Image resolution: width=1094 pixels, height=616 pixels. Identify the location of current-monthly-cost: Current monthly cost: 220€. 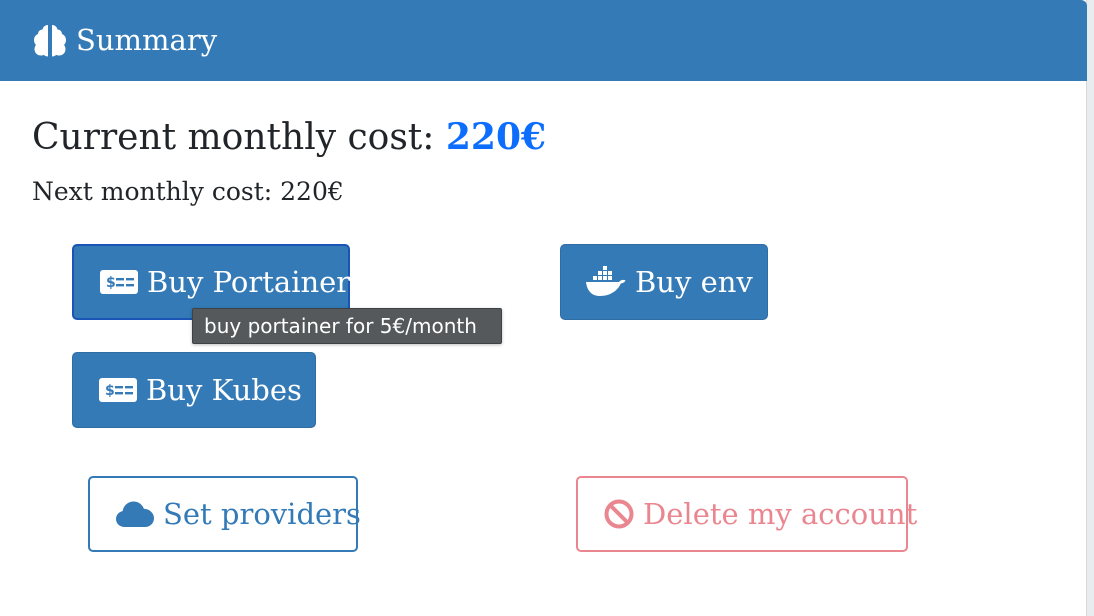
(289, 137).